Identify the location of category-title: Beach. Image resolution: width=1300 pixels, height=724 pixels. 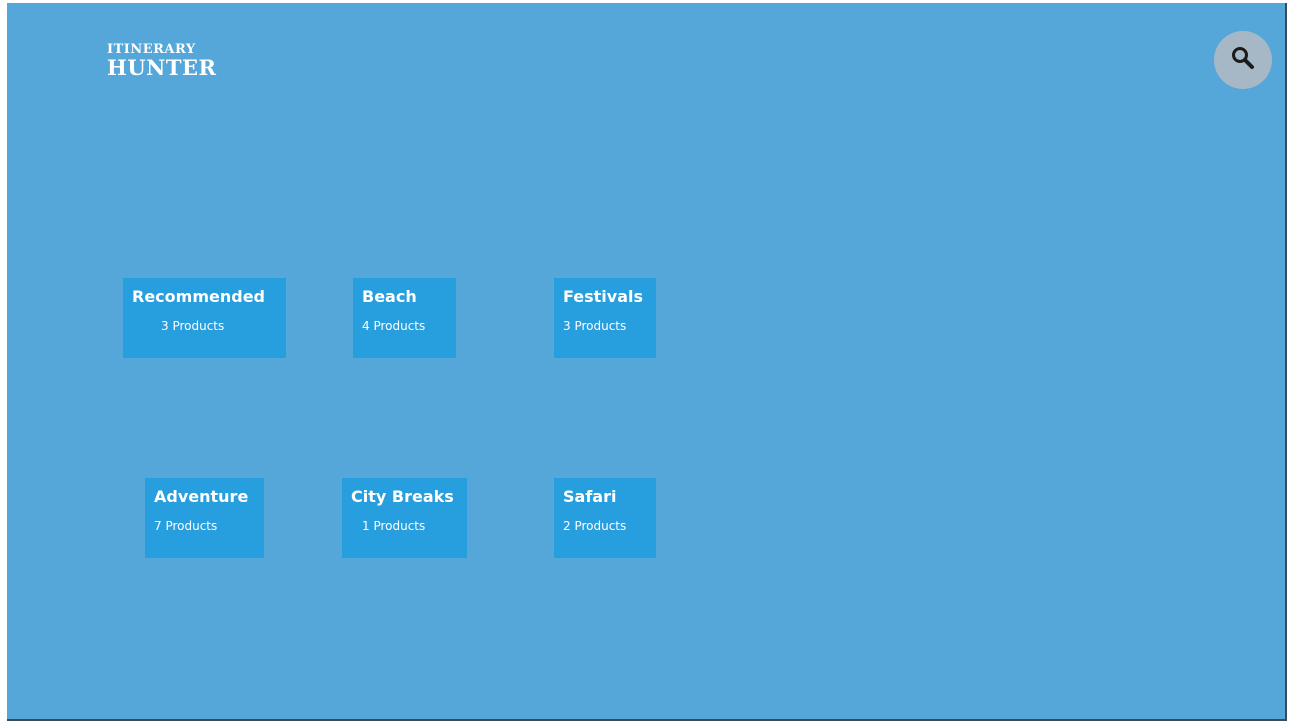
(389, 296).